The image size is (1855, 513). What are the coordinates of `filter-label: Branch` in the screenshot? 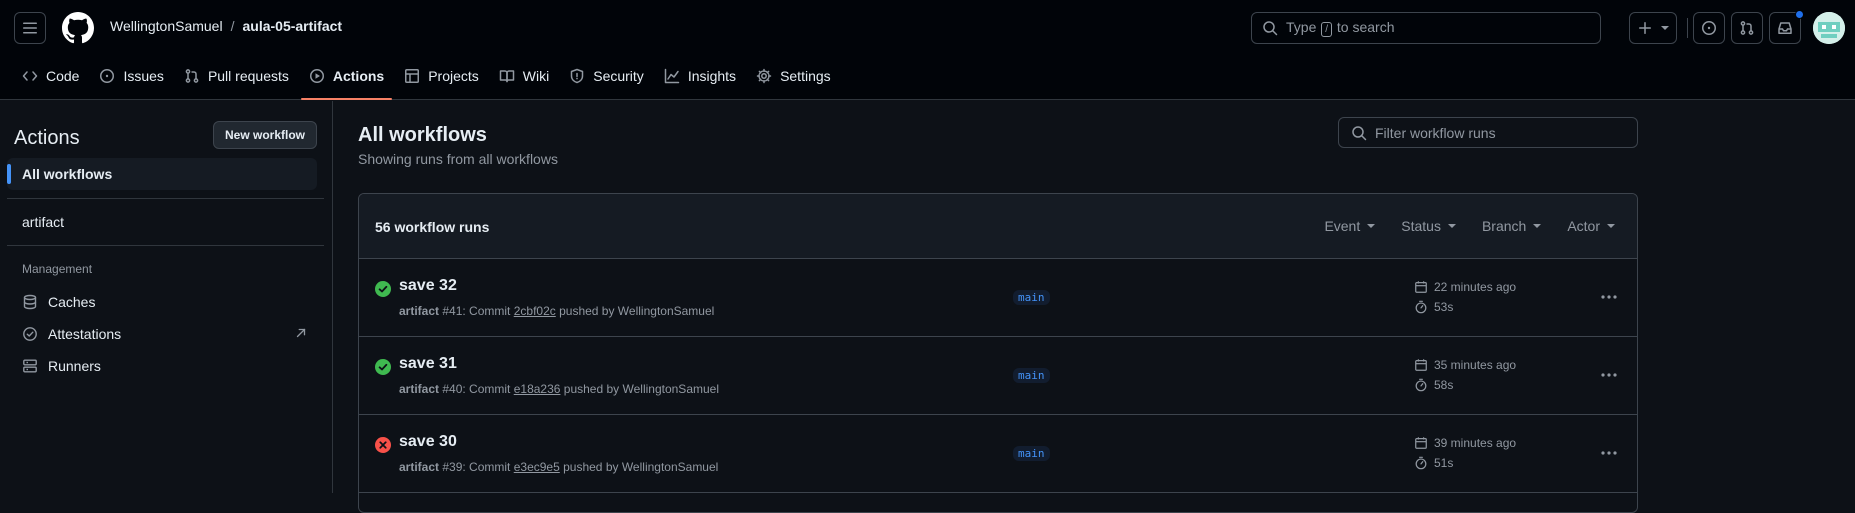 It's located at (1504, 226).